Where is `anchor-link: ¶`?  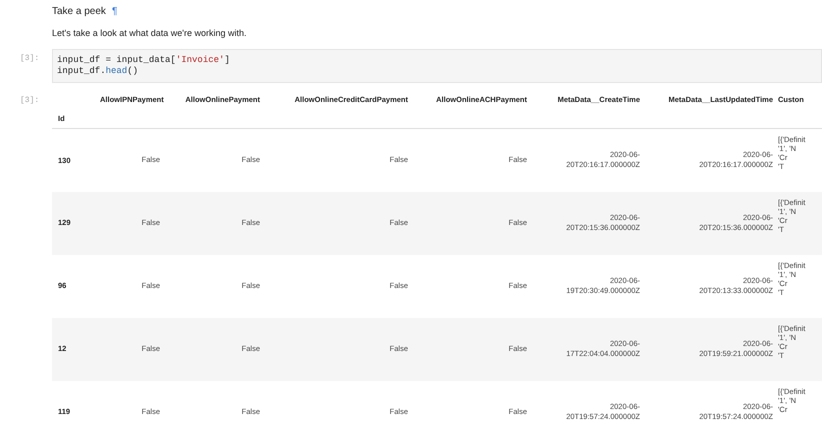 anchor-link: ¶ is located at coordinates (115, 11).